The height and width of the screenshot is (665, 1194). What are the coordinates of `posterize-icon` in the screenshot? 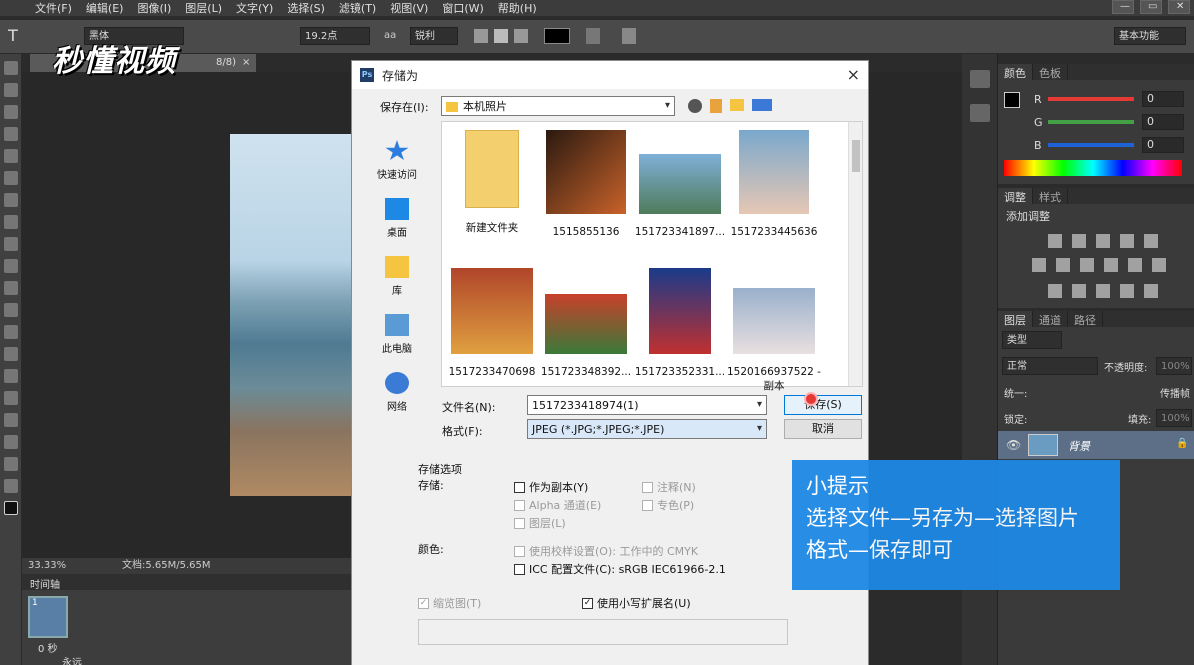 It's located at (1079, 291).